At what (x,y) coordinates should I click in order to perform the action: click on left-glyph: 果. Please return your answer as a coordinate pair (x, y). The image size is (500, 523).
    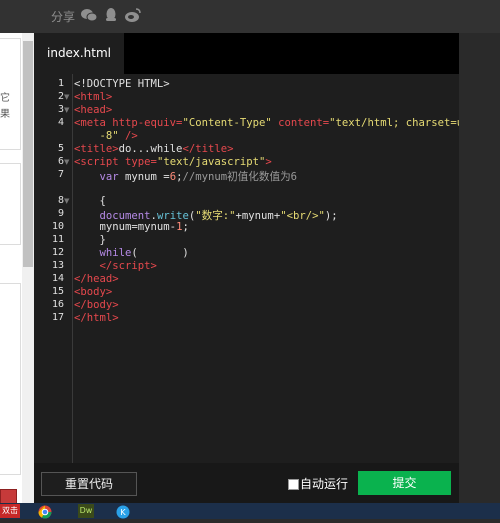
    Looking at the image, I should click on (5, 114).